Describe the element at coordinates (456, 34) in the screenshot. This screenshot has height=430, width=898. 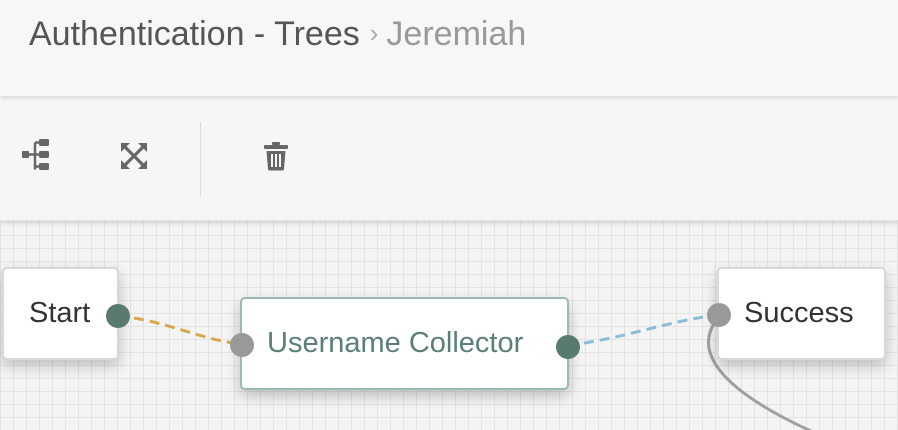
I see `breadcrumb-current: Jeremiah` at that location.